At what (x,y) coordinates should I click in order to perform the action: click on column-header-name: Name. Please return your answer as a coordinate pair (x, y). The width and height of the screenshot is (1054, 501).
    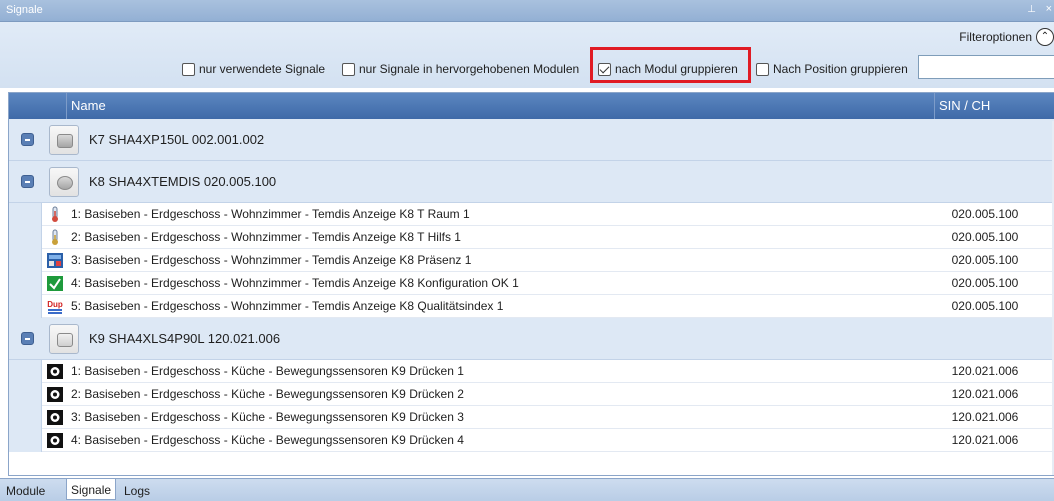
    Looking at the image, I should click on (501, 106).